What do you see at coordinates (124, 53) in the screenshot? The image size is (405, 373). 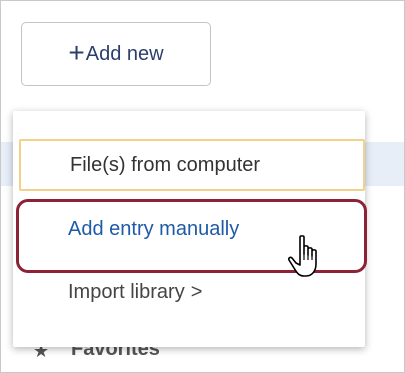 I see `add-new-label: Add new` at bounding box center [124, 53].